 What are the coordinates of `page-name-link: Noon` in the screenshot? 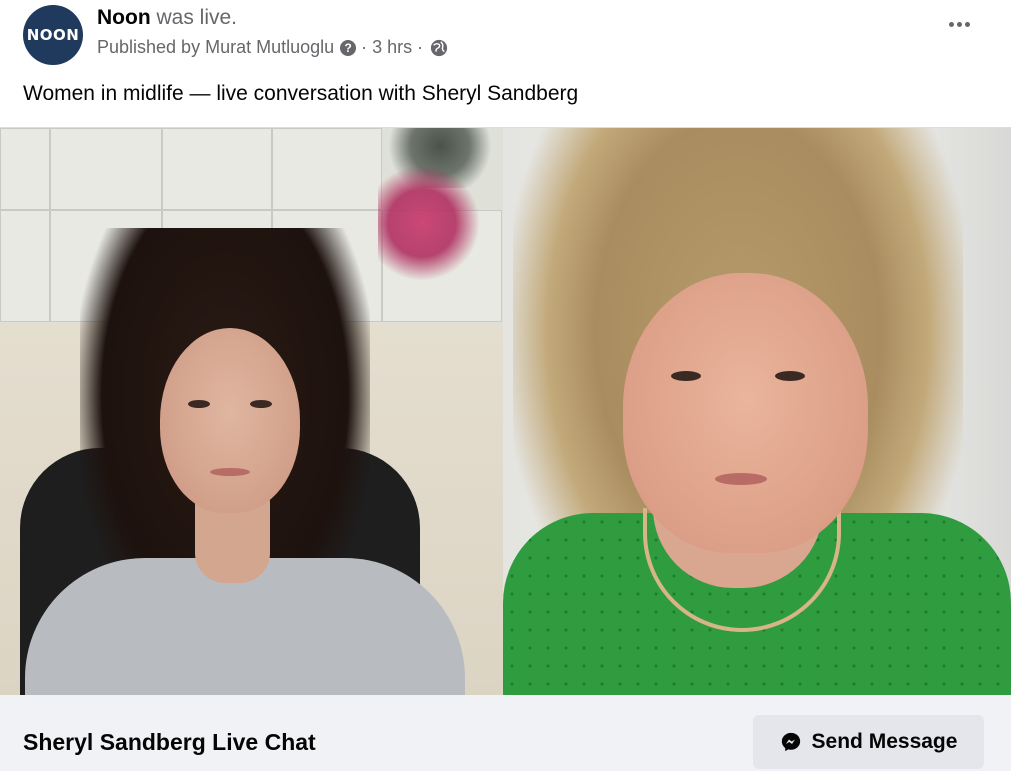 It's located at (124, 17).